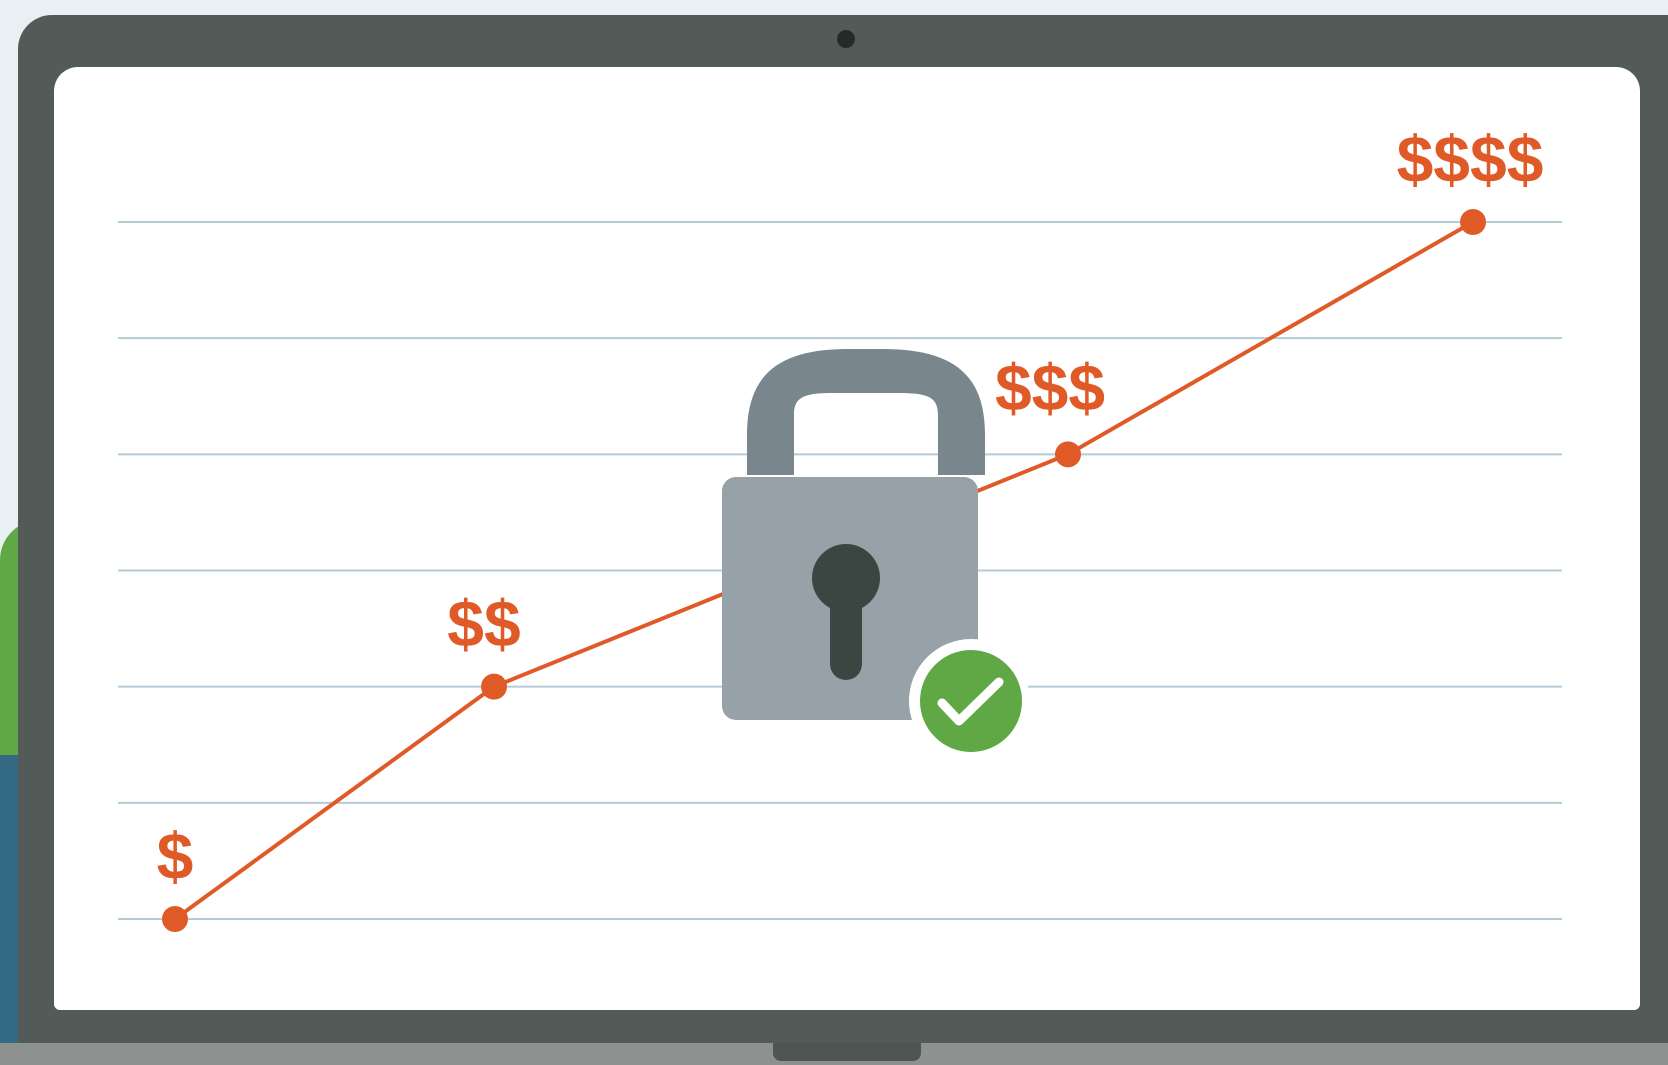  What do you see at coordinates (846, 632) in the screenshot?
I see `keyhole-slot` at bounding box center [846, 632].